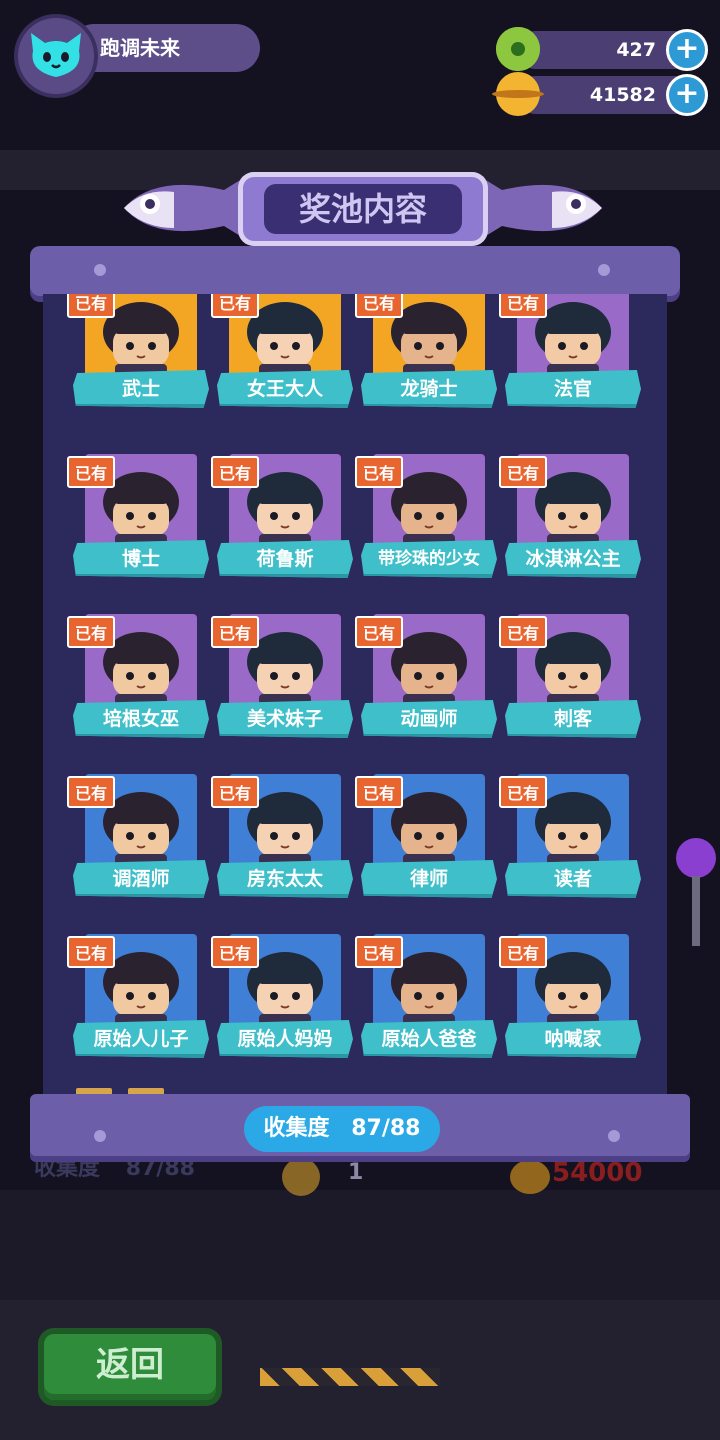 Image resolution: width=720 pixels, height=1440 pixels. I want to click on fish-decoration-left-icon, so click(187, 208).